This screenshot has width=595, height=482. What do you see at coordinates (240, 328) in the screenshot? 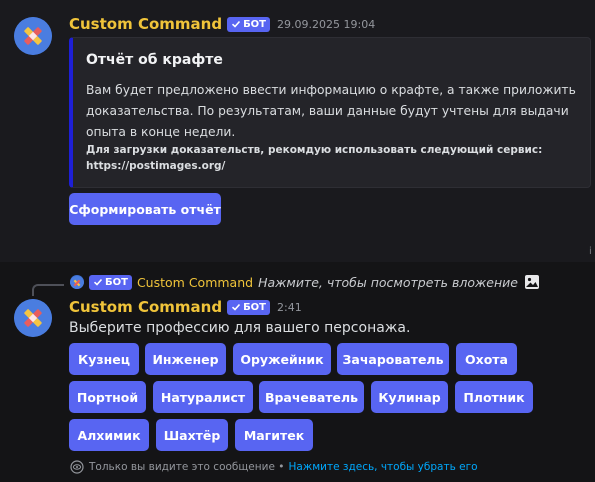
I see `message-text: Выберите профессию для вашего персонажа.` at bounding box center [240, 328].